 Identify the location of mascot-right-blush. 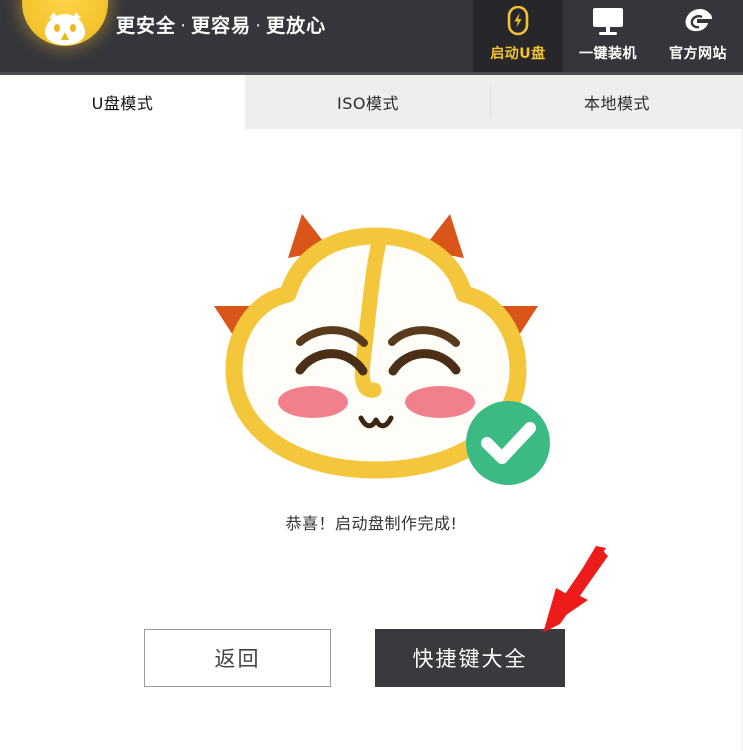
(440, 402).